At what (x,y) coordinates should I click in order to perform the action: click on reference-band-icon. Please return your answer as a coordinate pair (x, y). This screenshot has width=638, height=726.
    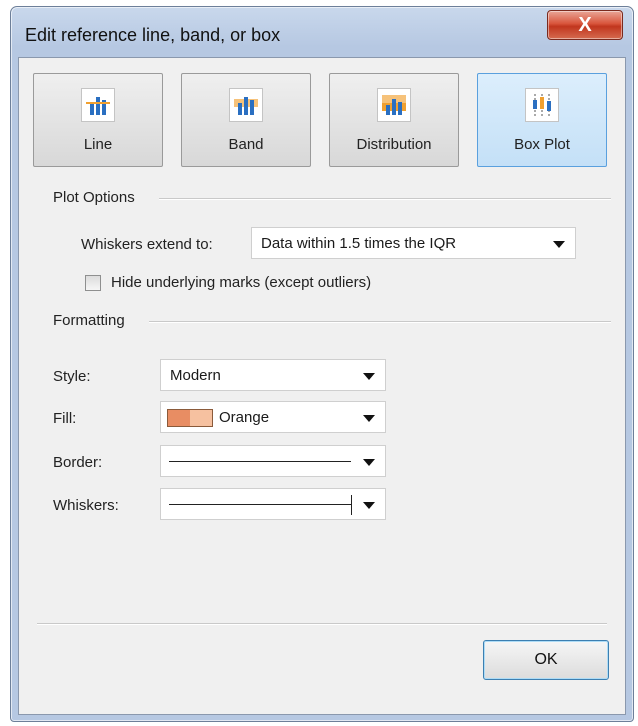
    Looking at the image, I should click on (246, 105).